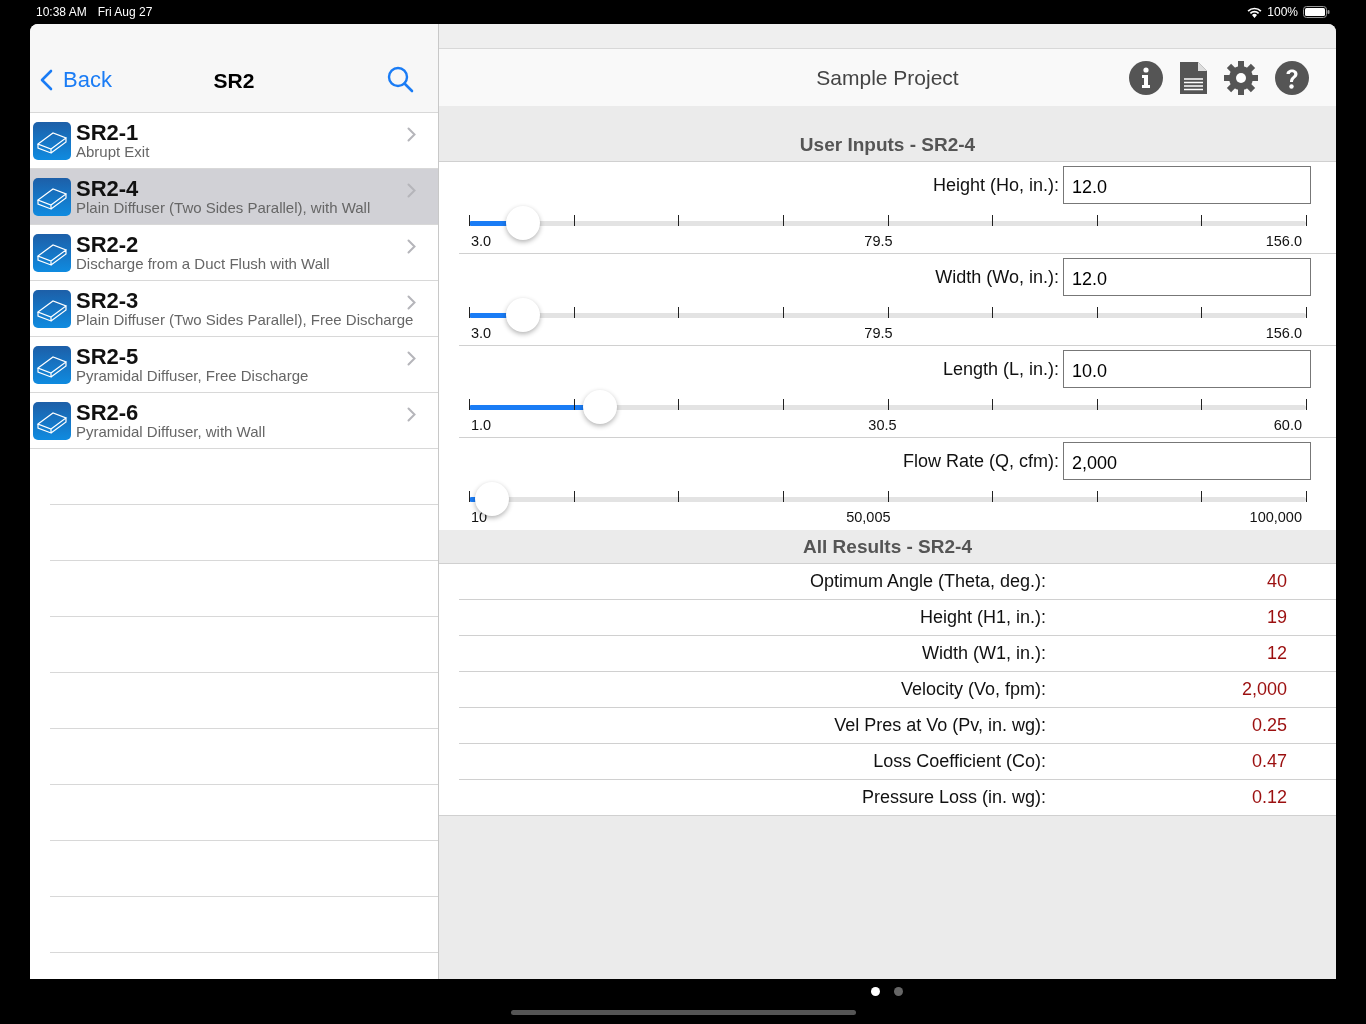  What do you see at coordinates (1268, 797) in the screenshot?
I see `result-value: 0.12` at bounding box center [1268, 797].